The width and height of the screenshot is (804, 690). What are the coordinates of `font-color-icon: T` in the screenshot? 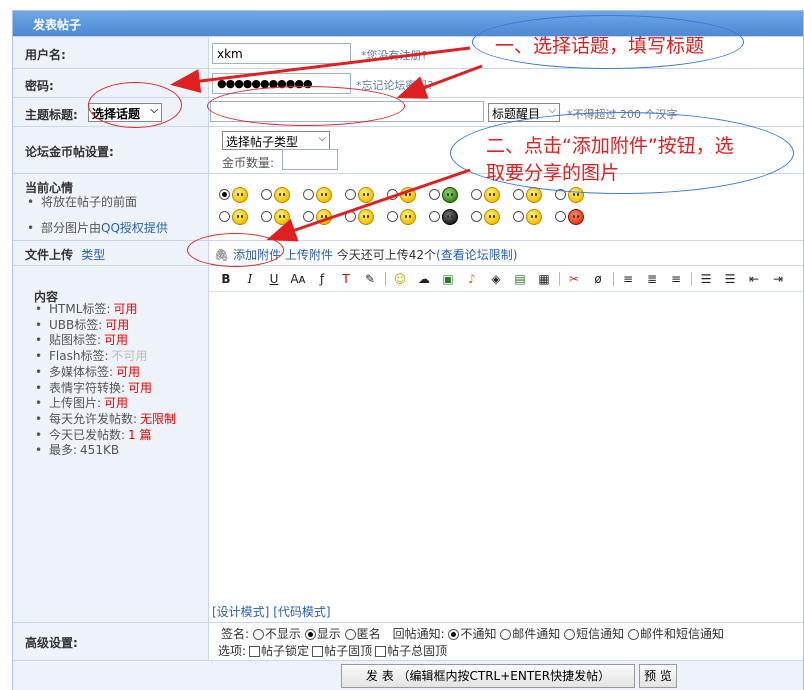 It's located at (346, 279).